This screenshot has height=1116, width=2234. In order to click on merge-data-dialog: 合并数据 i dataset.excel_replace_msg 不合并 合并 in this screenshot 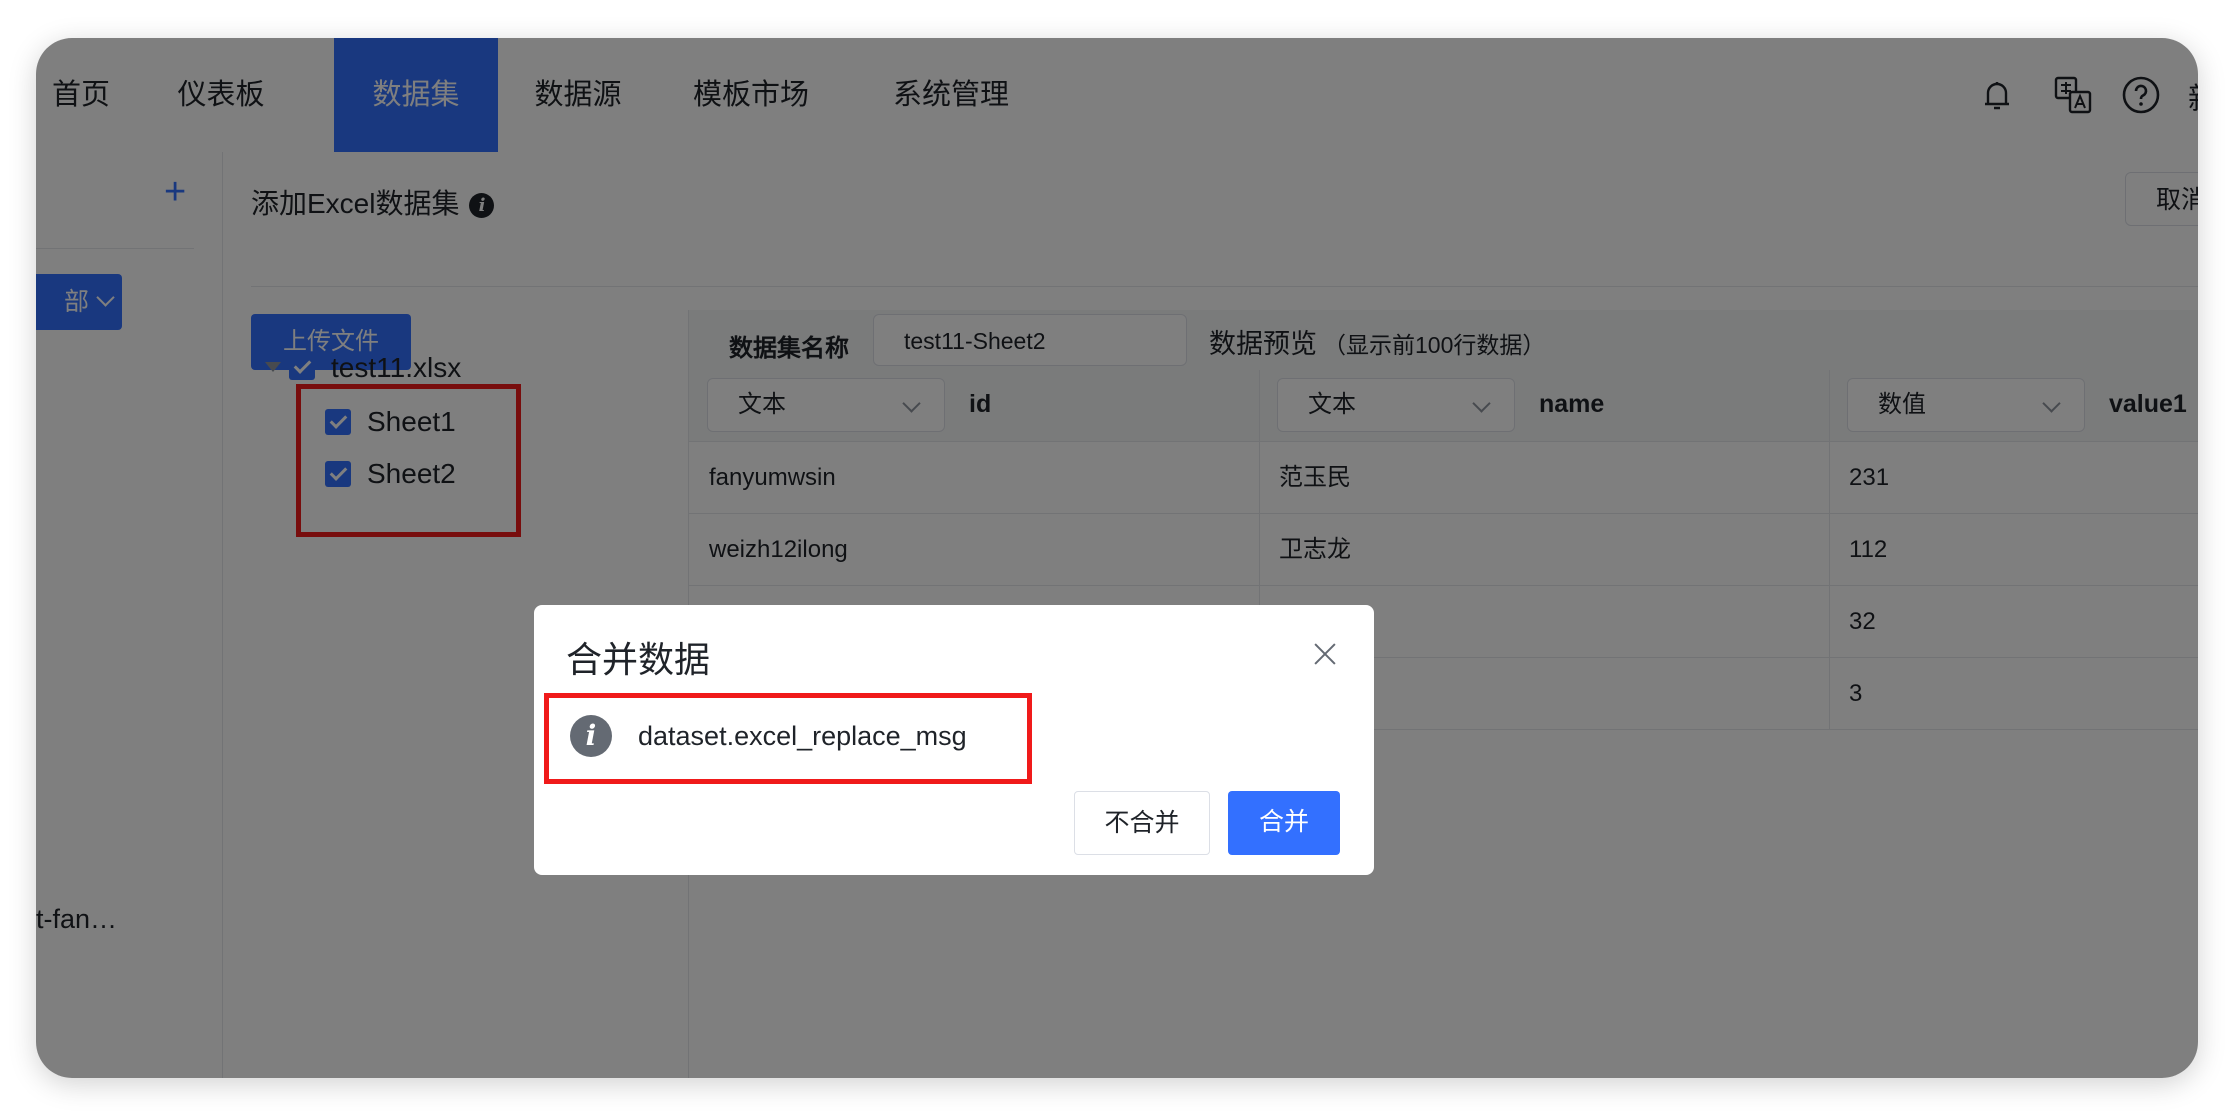, I will do `click(954, 740)`.